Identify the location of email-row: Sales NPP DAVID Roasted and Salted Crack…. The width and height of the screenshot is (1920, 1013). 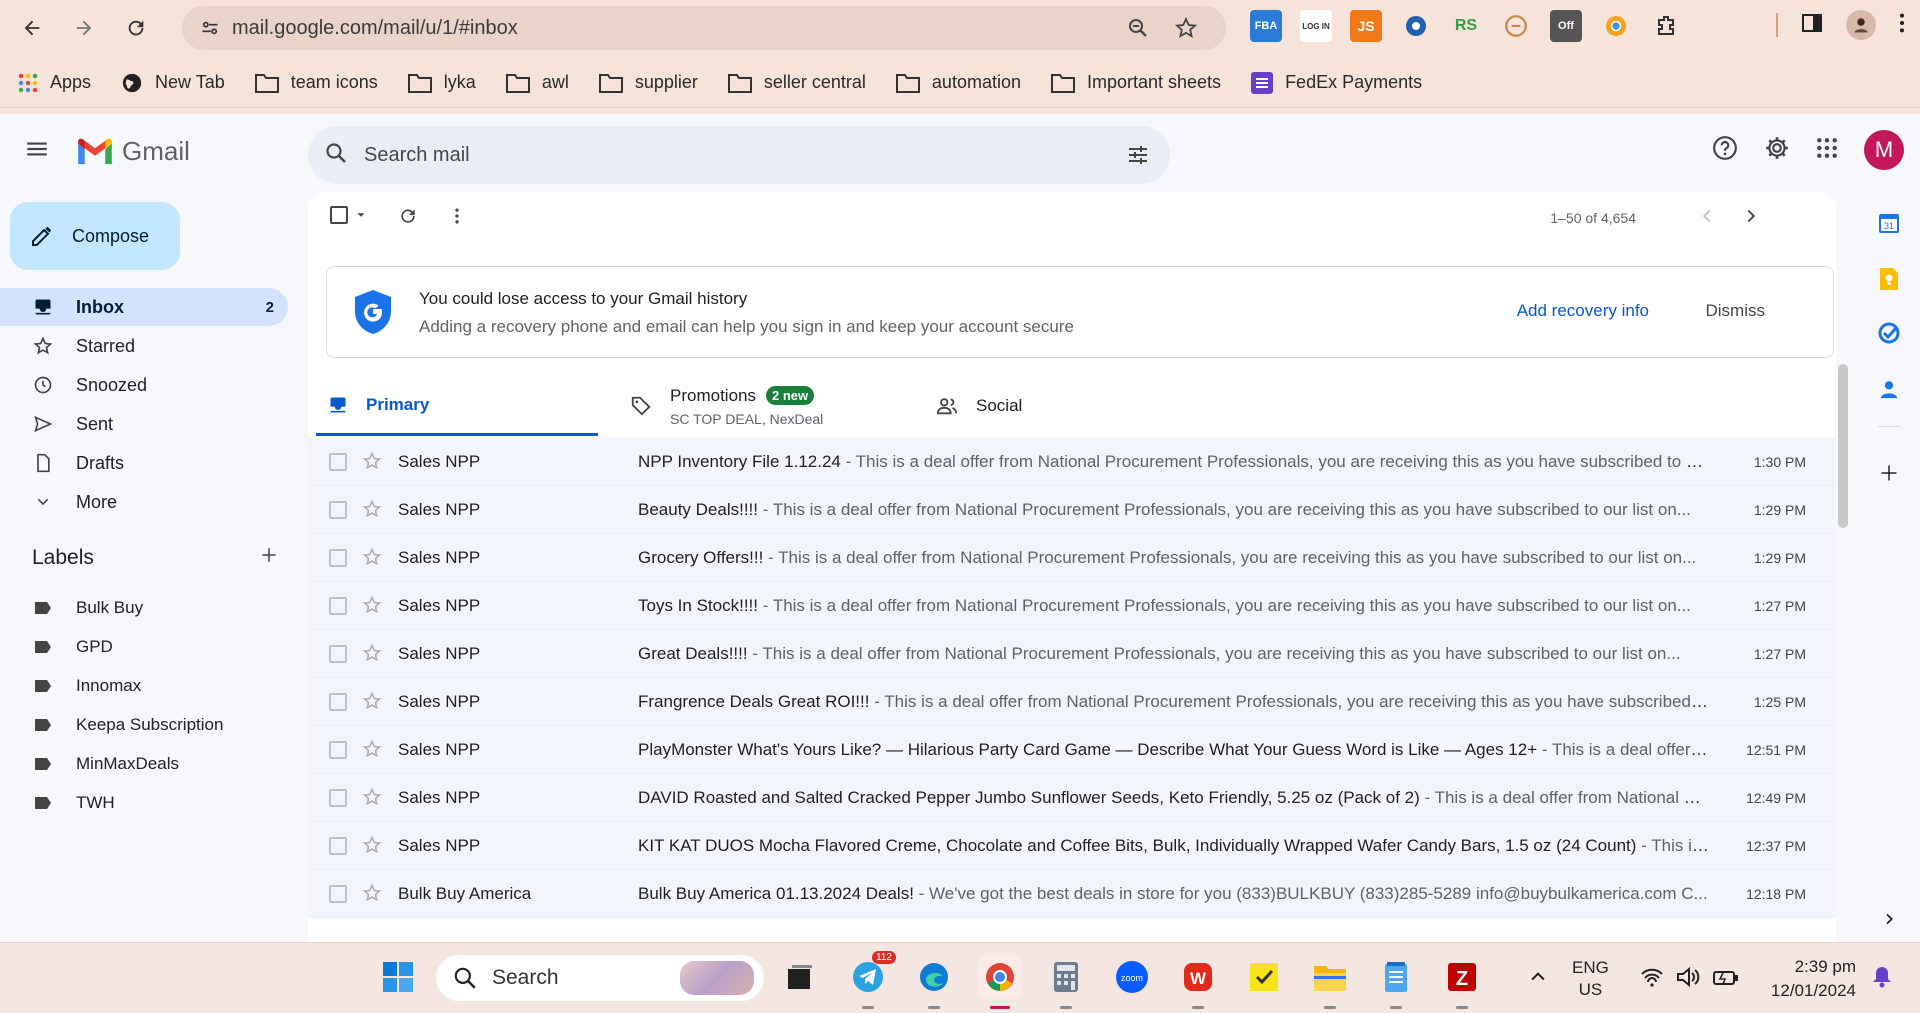
(1072, 798).